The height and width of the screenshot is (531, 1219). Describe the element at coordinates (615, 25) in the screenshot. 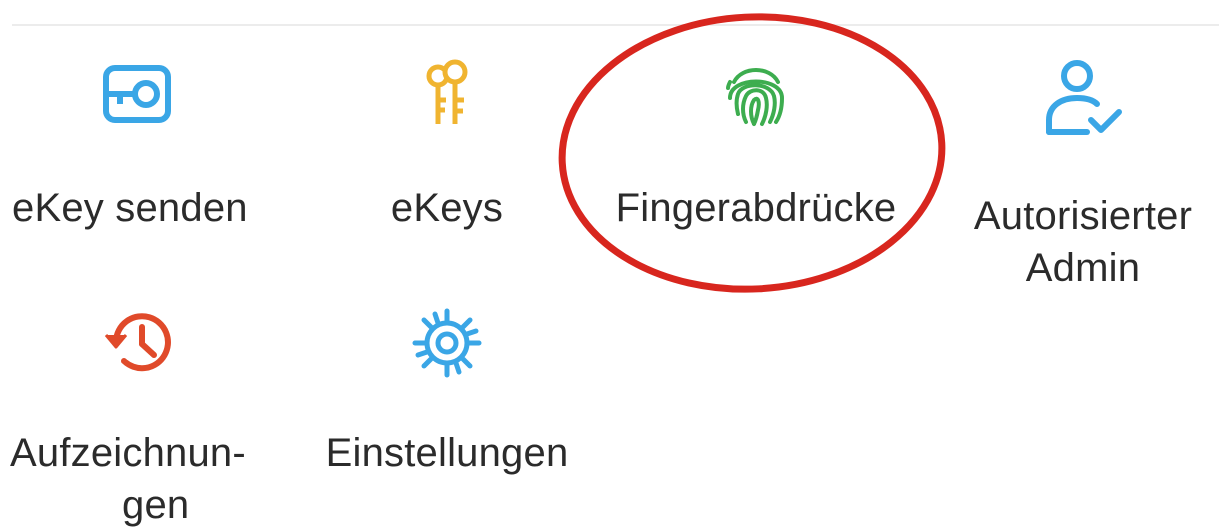

I see `top-divider` at that location.